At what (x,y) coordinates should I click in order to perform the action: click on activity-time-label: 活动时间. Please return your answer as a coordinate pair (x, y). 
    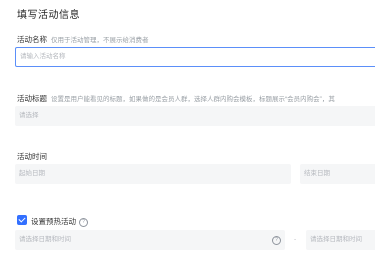
    Looking at the image, I should click on (32, 156).